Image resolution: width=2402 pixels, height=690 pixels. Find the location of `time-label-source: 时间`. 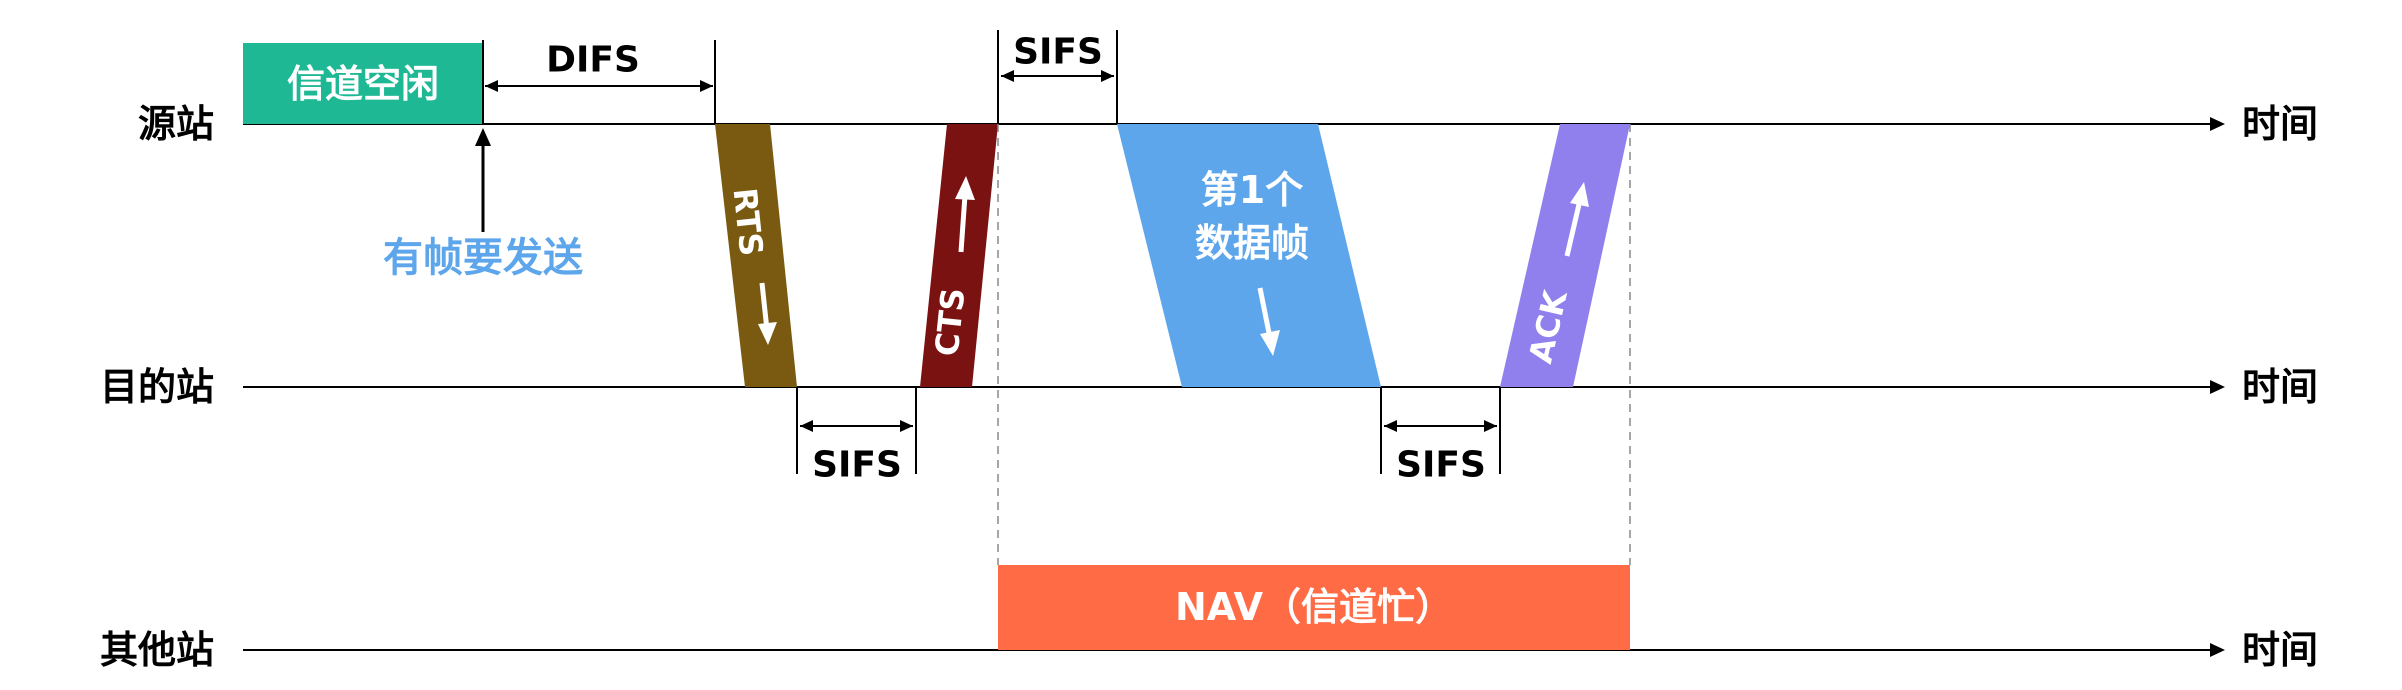

time-label-source: 时间 is located at coordinates (2280, 124).